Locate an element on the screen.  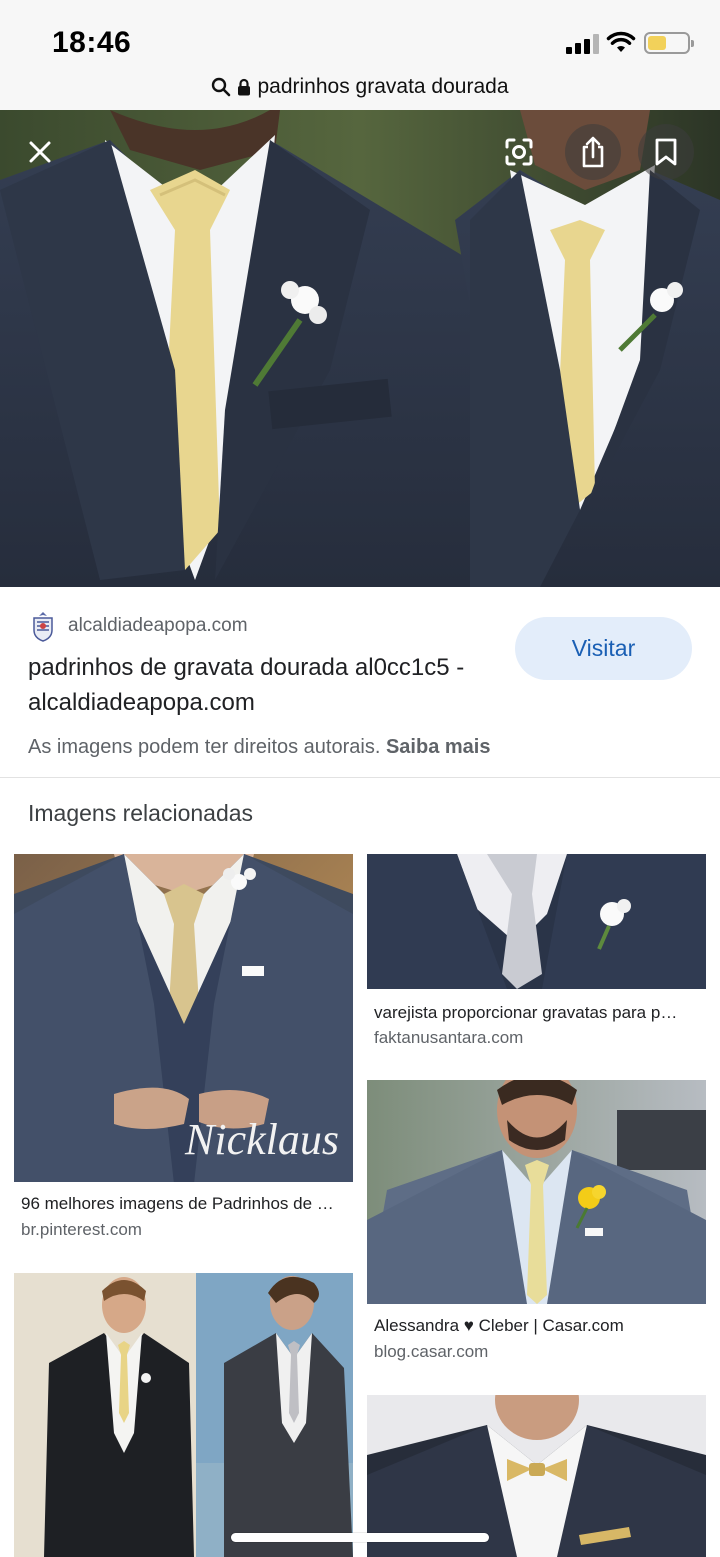
copyright-text: As imagens podem ter direitos autorais. is located at coordinates (204, 747).